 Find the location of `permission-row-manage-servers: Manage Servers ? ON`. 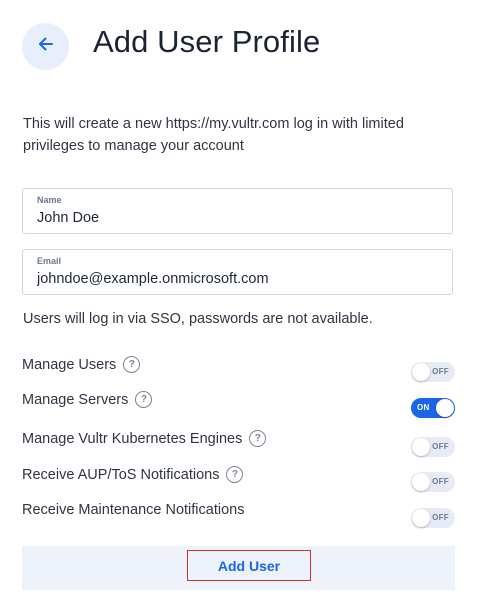

permission-row-manage-servers: Manage Servers ? ON is located at coordinates (238, 404).